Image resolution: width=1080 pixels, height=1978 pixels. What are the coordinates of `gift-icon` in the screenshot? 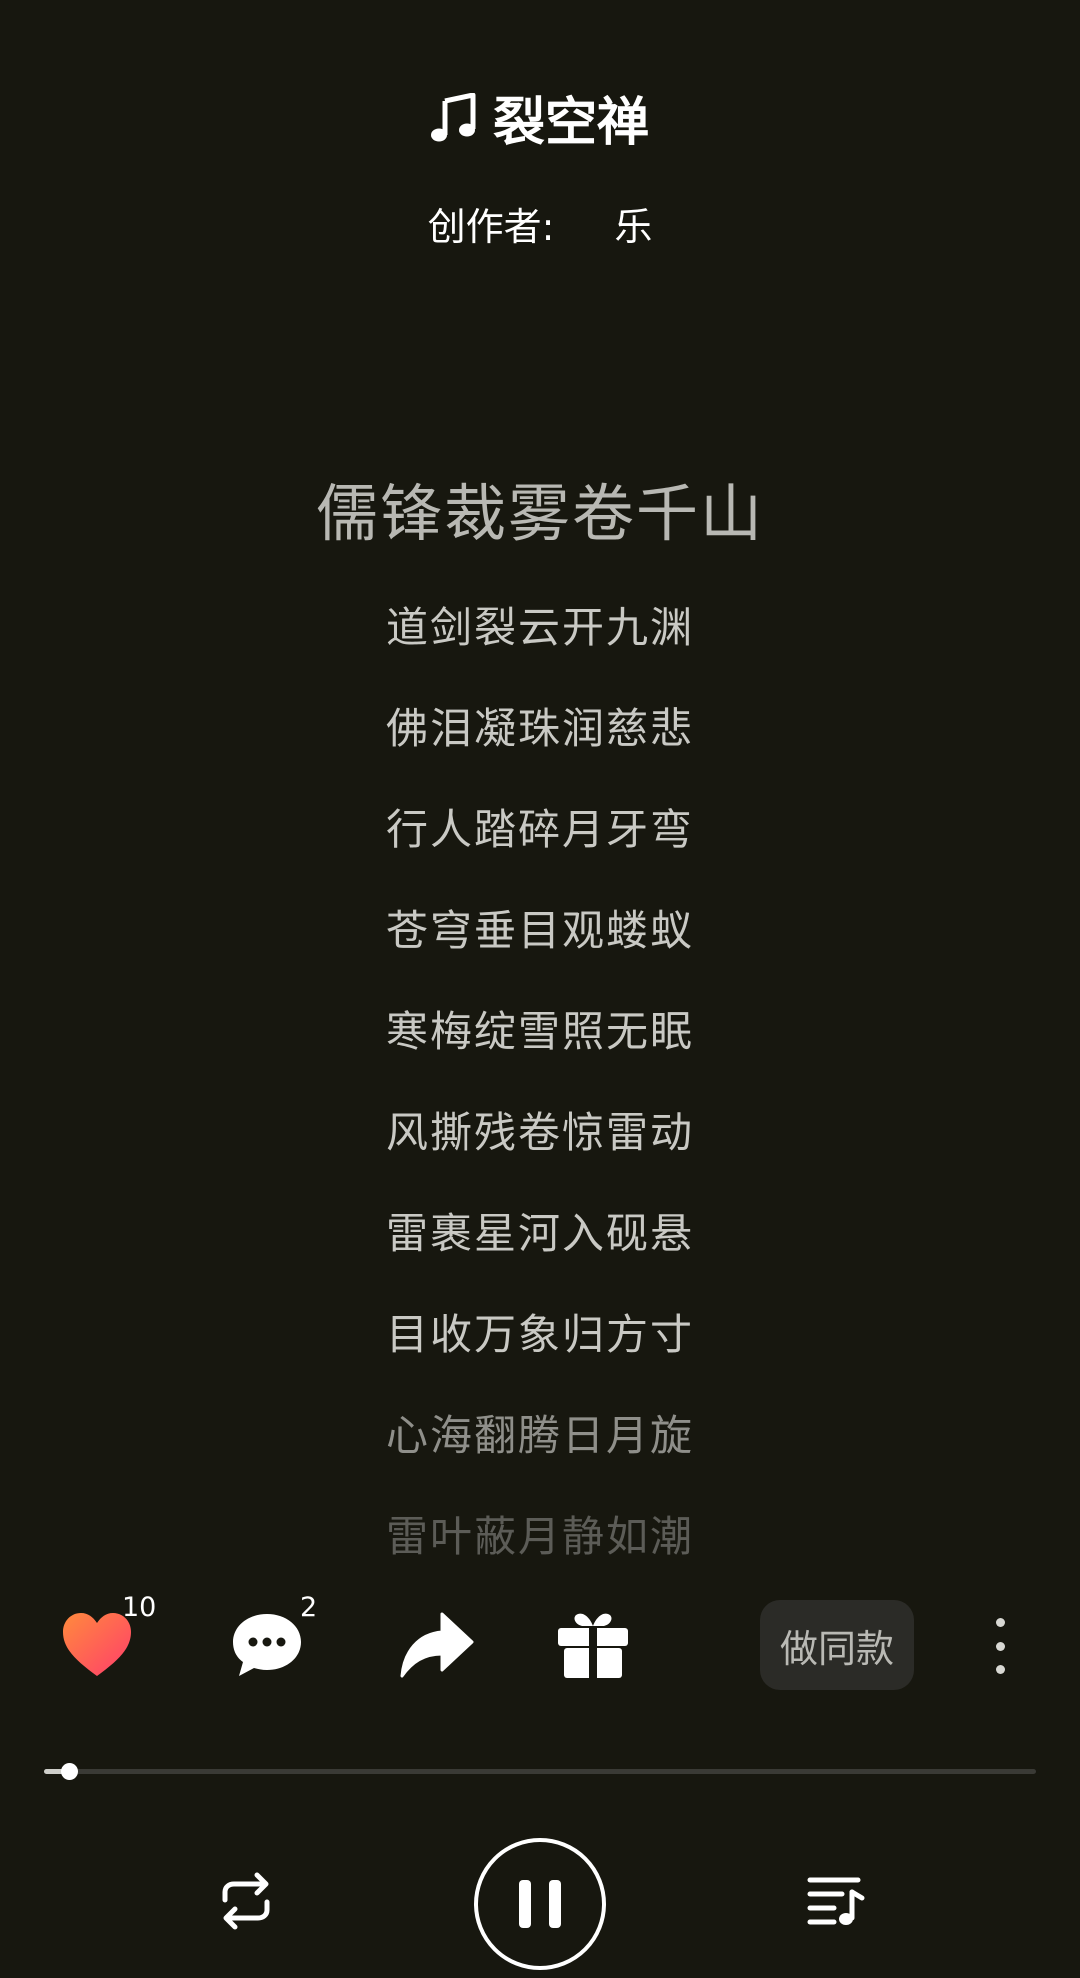 It's located at (593, 1645).